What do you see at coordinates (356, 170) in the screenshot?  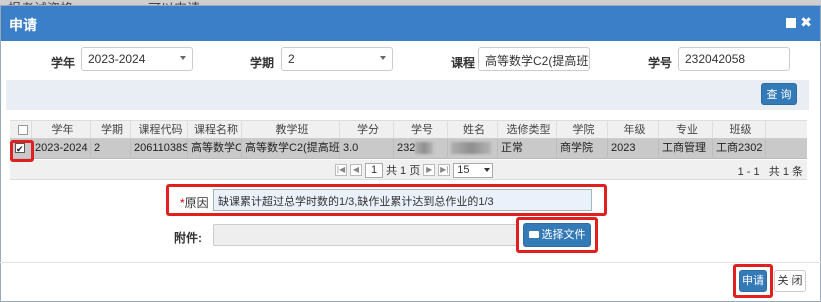 I see `prev-page-button: ◀` at bounding box center [356, 170].